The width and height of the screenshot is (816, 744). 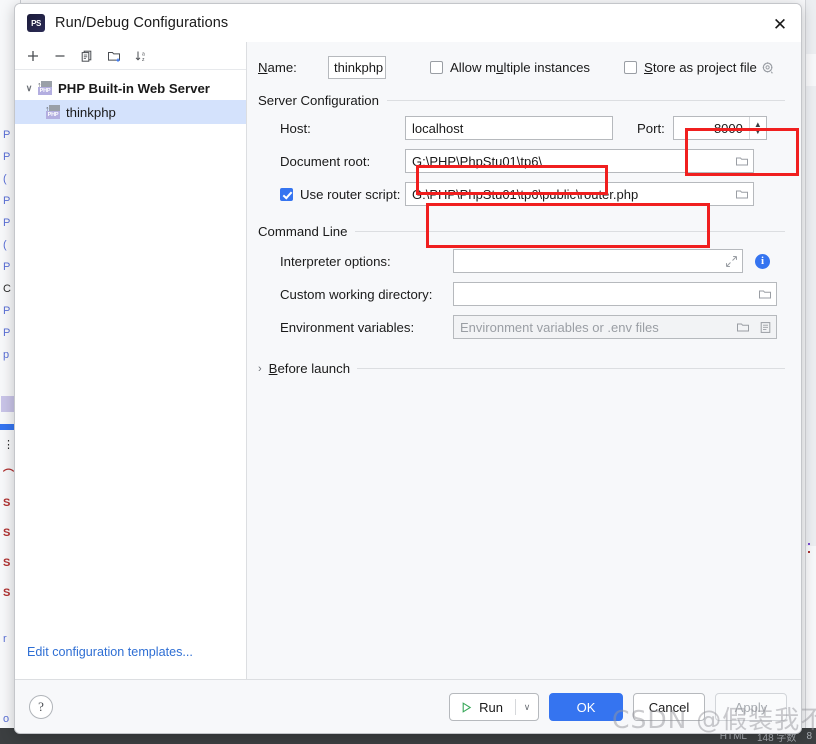 What do you see at coordinates (293, 67) in the screenshot?
I see `name-label: Name:` at bounding box center [293, 67].